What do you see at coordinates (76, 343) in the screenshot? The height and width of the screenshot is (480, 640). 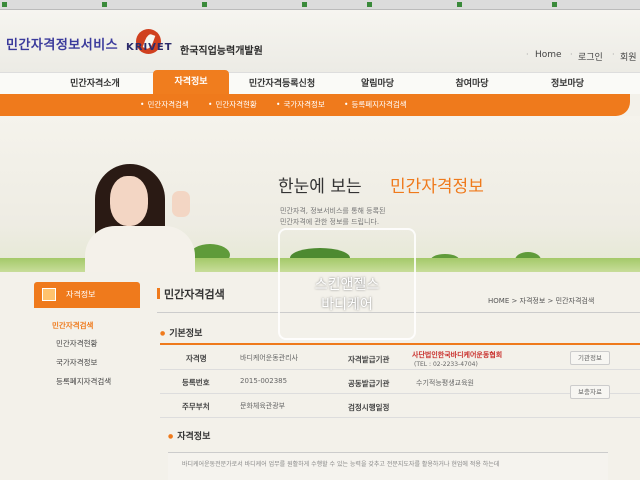 I see `sidebar-item-status: 민간자격현황` at bounding box center [76, 343].